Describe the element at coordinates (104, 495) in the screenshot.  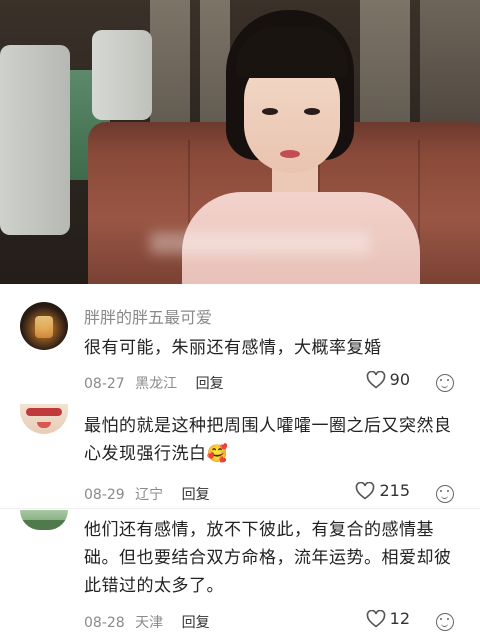
I see `comment-date: 08-29` at that location.